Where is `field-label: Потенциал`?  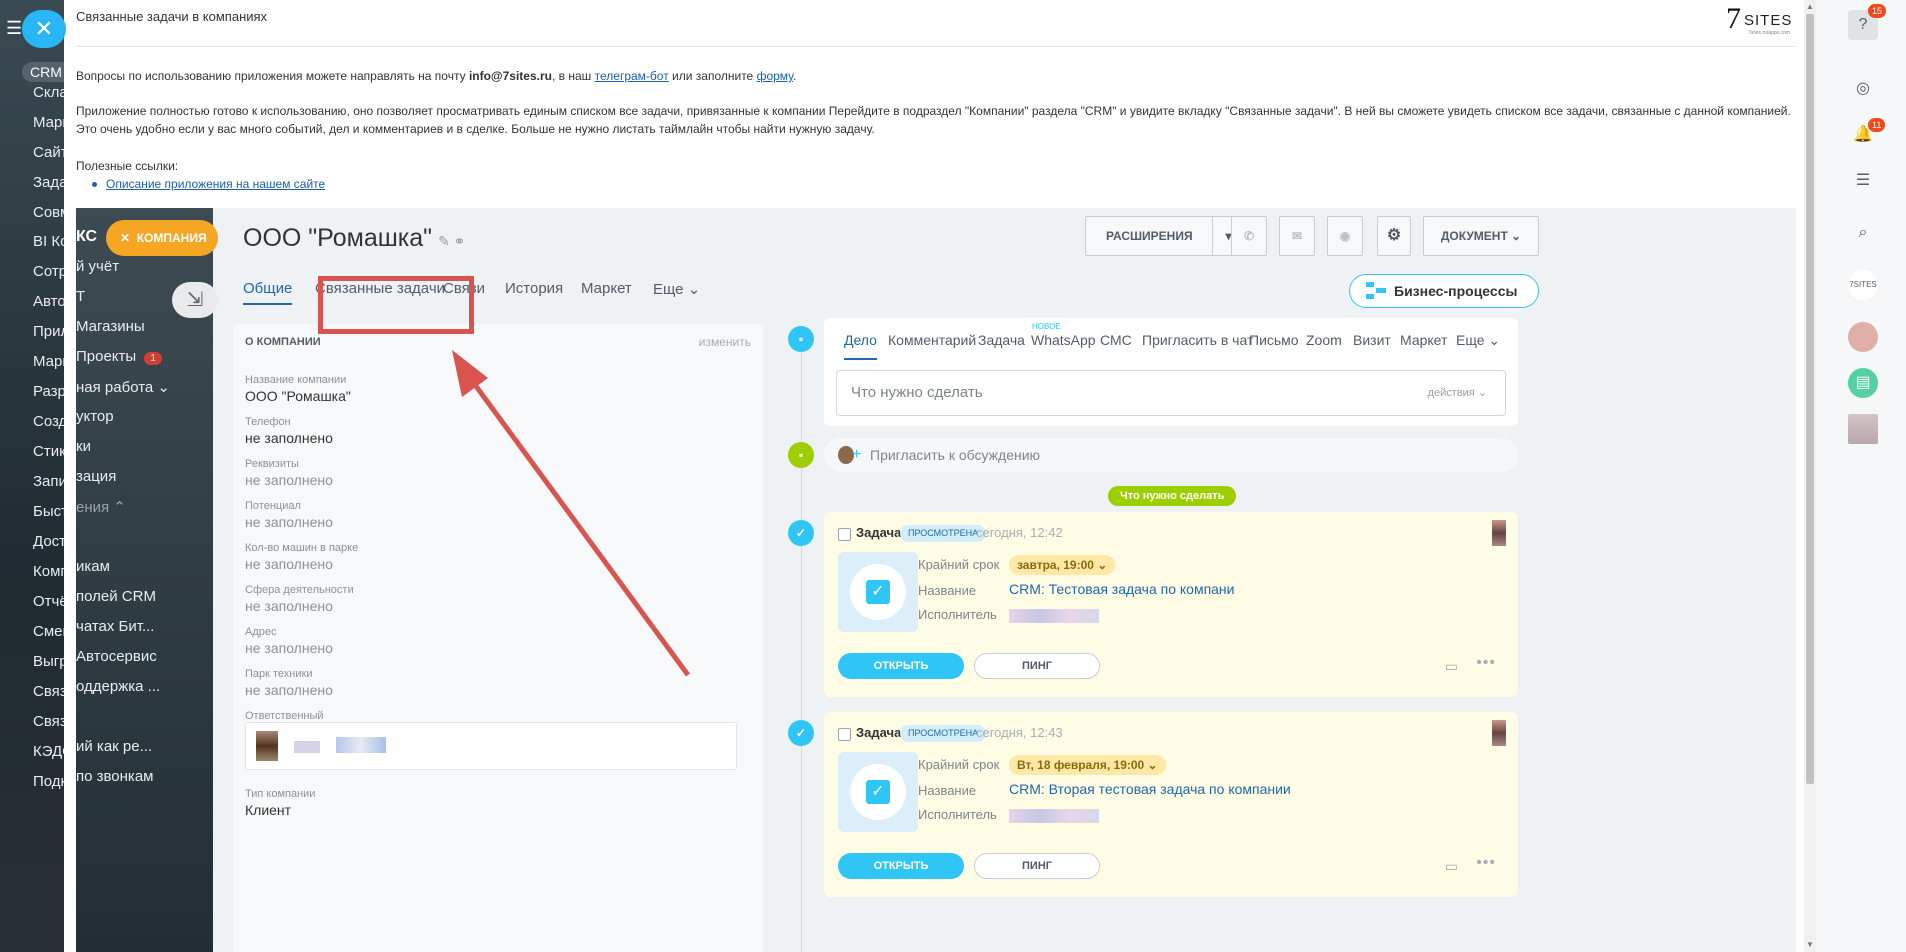 field-label: Потенциал is located at coordinates (273, 506).